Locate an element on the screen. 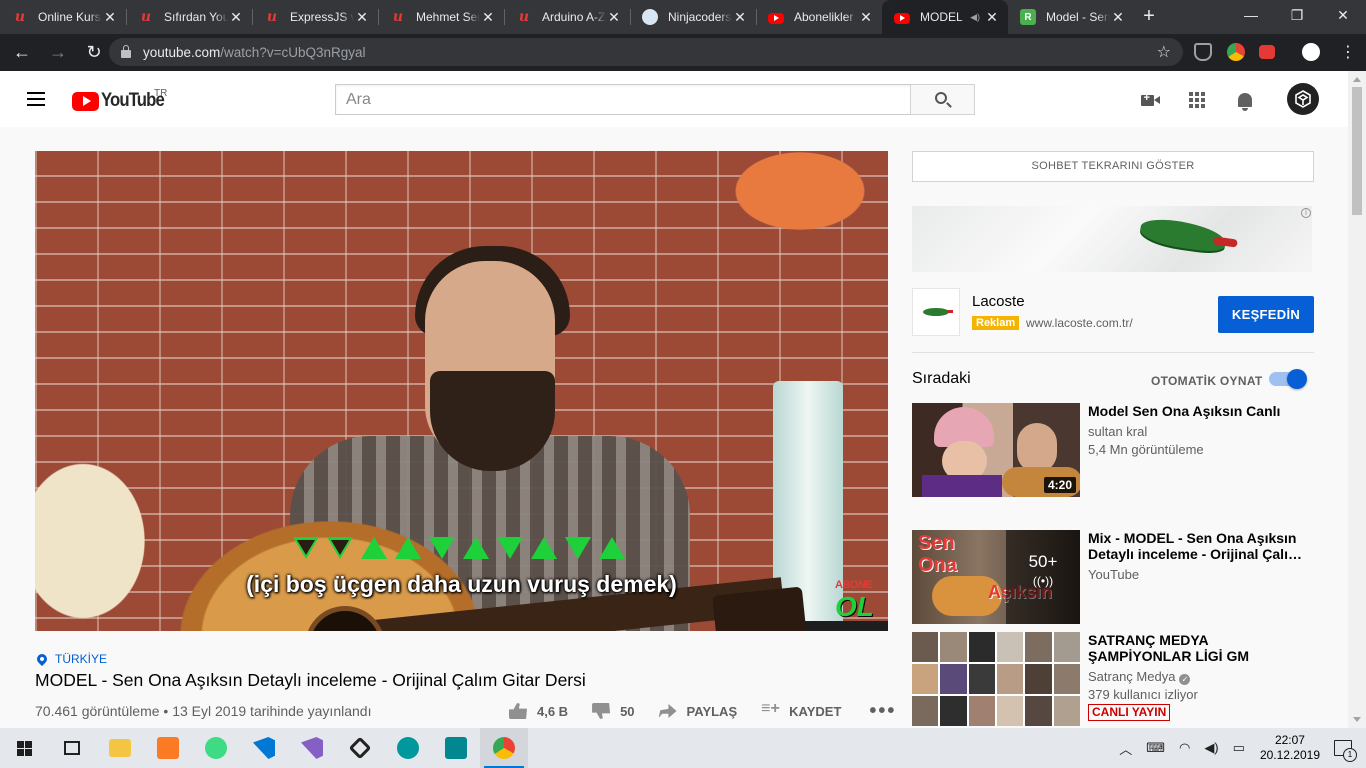 The height and width of the screenshot is (768, 1366). profile-avatar-icon is located at coordinates (1311, 52).